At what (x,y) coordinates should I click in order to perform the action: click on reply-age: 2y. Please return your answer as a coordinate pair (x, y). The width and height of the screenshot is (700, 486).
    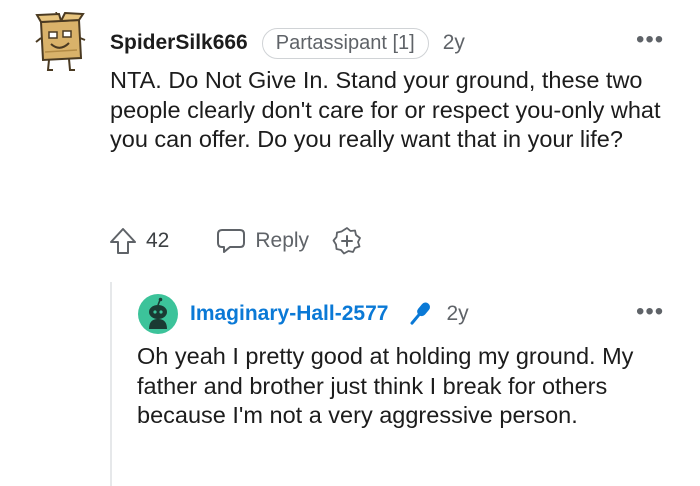
    Looking at the image, I should click on (457, 313).